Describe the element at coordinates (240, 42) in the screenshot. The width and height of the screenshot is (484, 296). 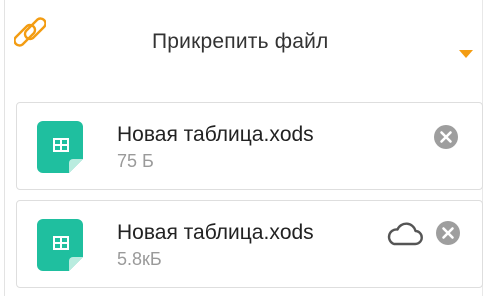
I see `attach-file-label: Прикрепить файл` at that location.